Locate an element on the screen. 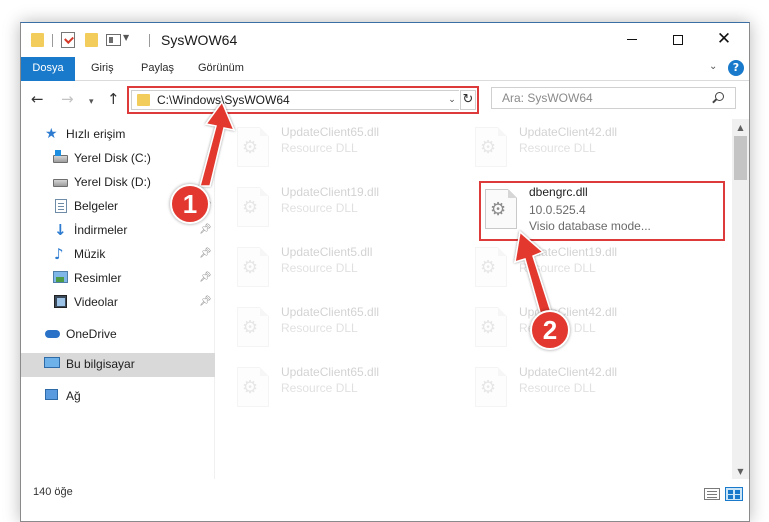  address-dropdown-icon: ⌄ is located at coordinates (452, 100).